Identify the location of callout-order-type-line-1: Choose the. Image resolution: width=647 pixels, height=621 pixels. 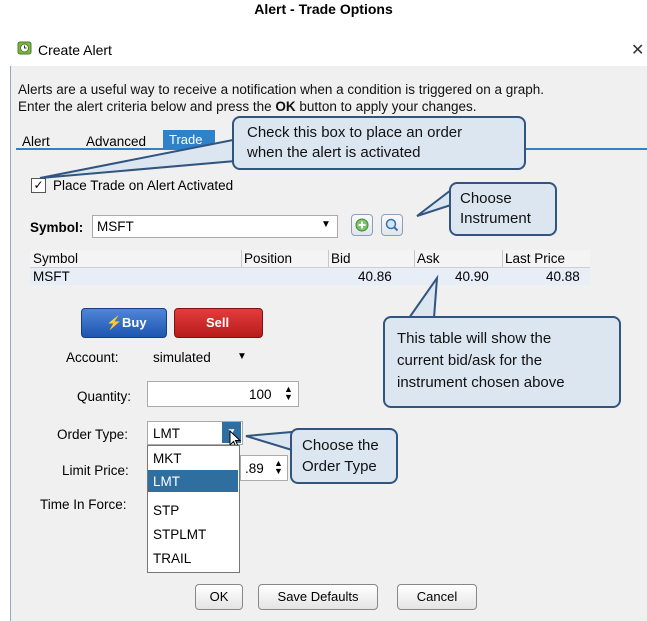
(340, 445).